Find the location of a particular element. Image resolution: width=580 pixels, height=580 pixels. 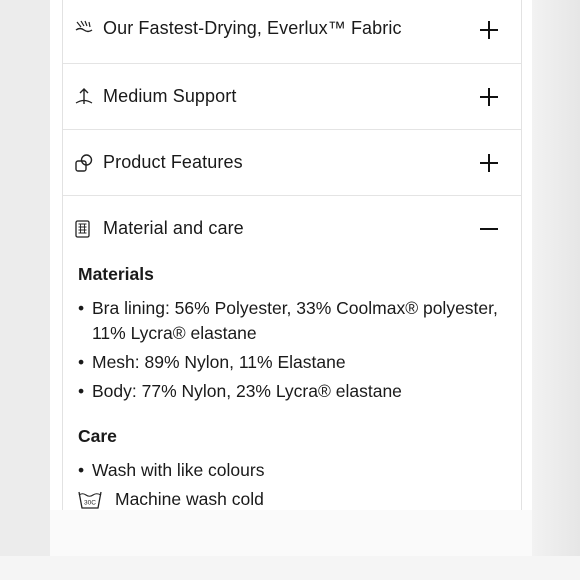

care-instruction: • Wash with like colours is located at coordinates (171, 470).